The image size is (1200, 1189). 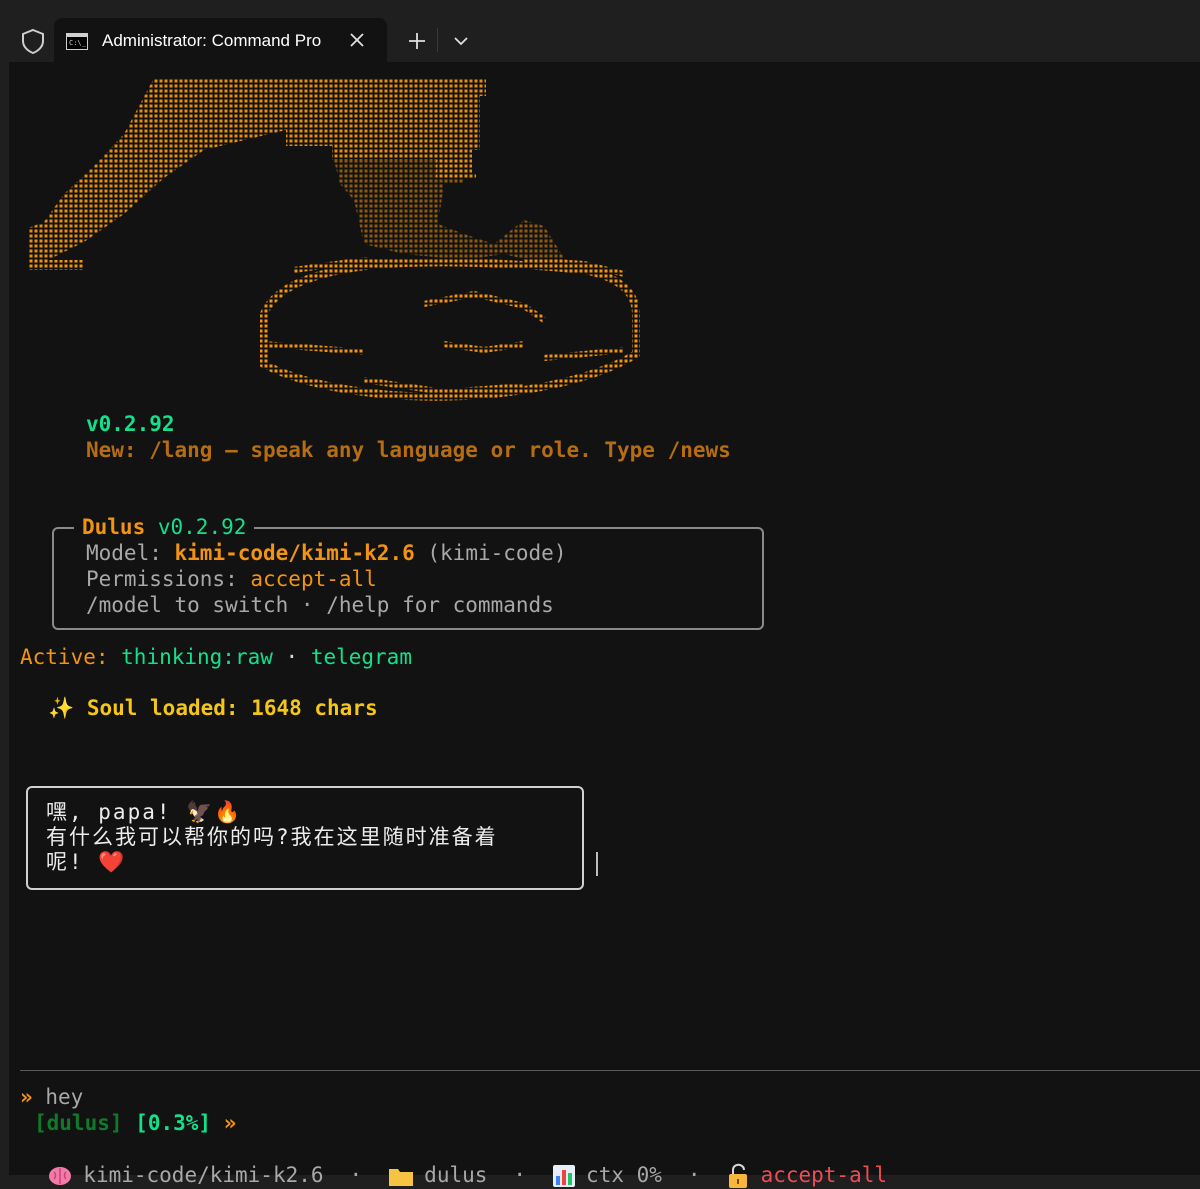 What do you see at coordinates (232, 708) in the screenshot?
I see `soul-text: Soul loaded: 1648 chars` at bounding box center [232, 708].